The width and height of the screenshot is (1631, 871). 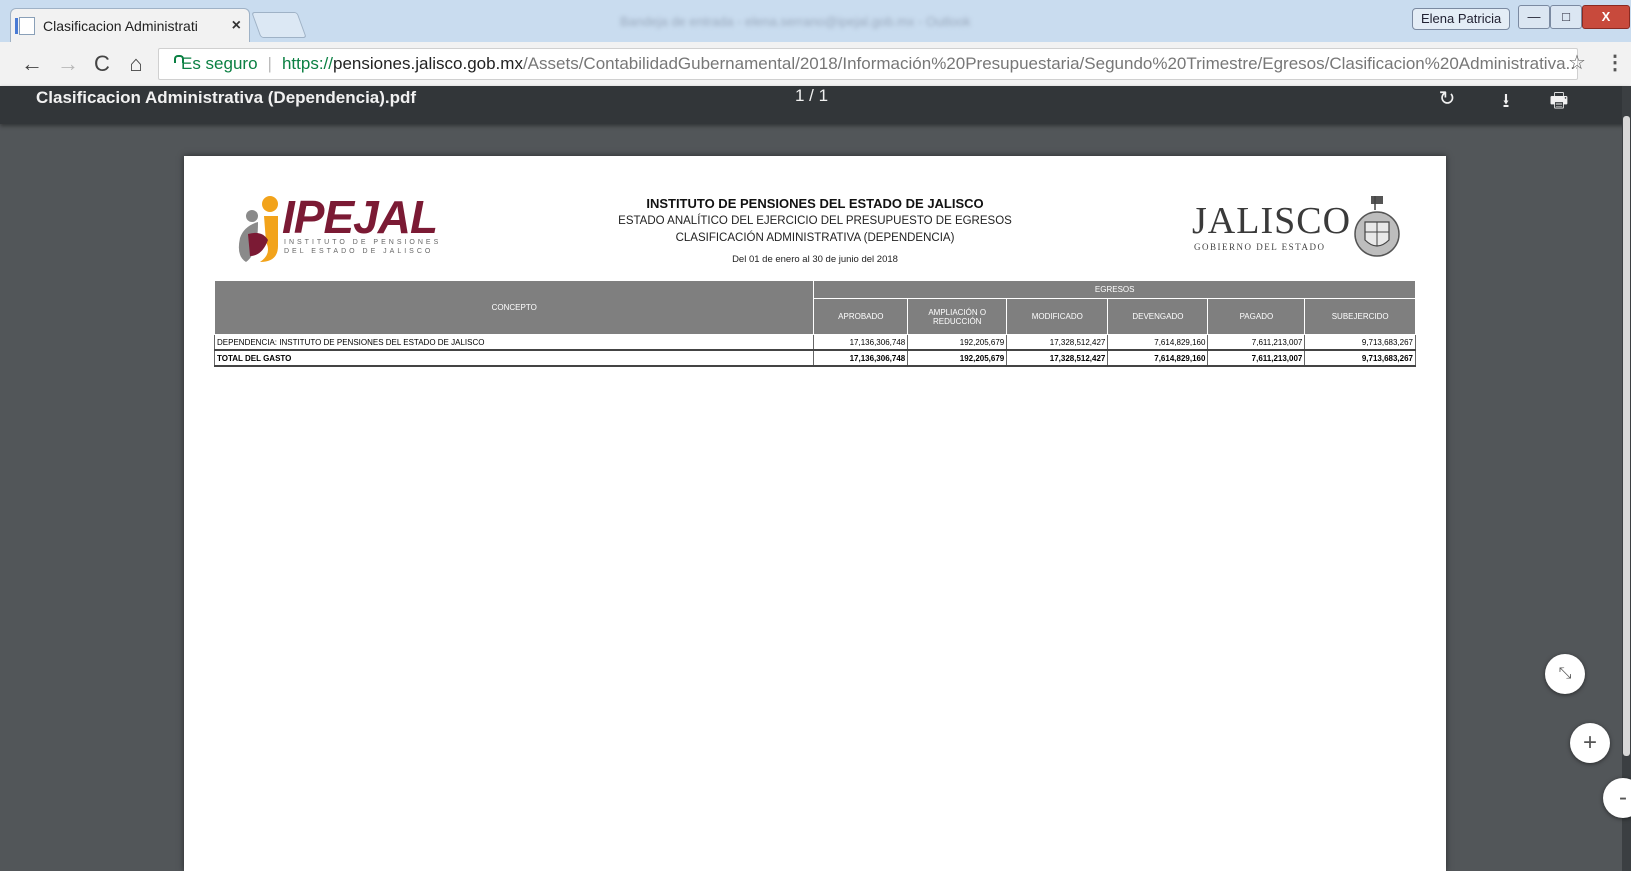 What do you see at coordinates (1260, 247) in the screenshot?
I see `jalisco-subtitle: GOBIERNO DEL ESTADO` at bounding box center [1260, 247].